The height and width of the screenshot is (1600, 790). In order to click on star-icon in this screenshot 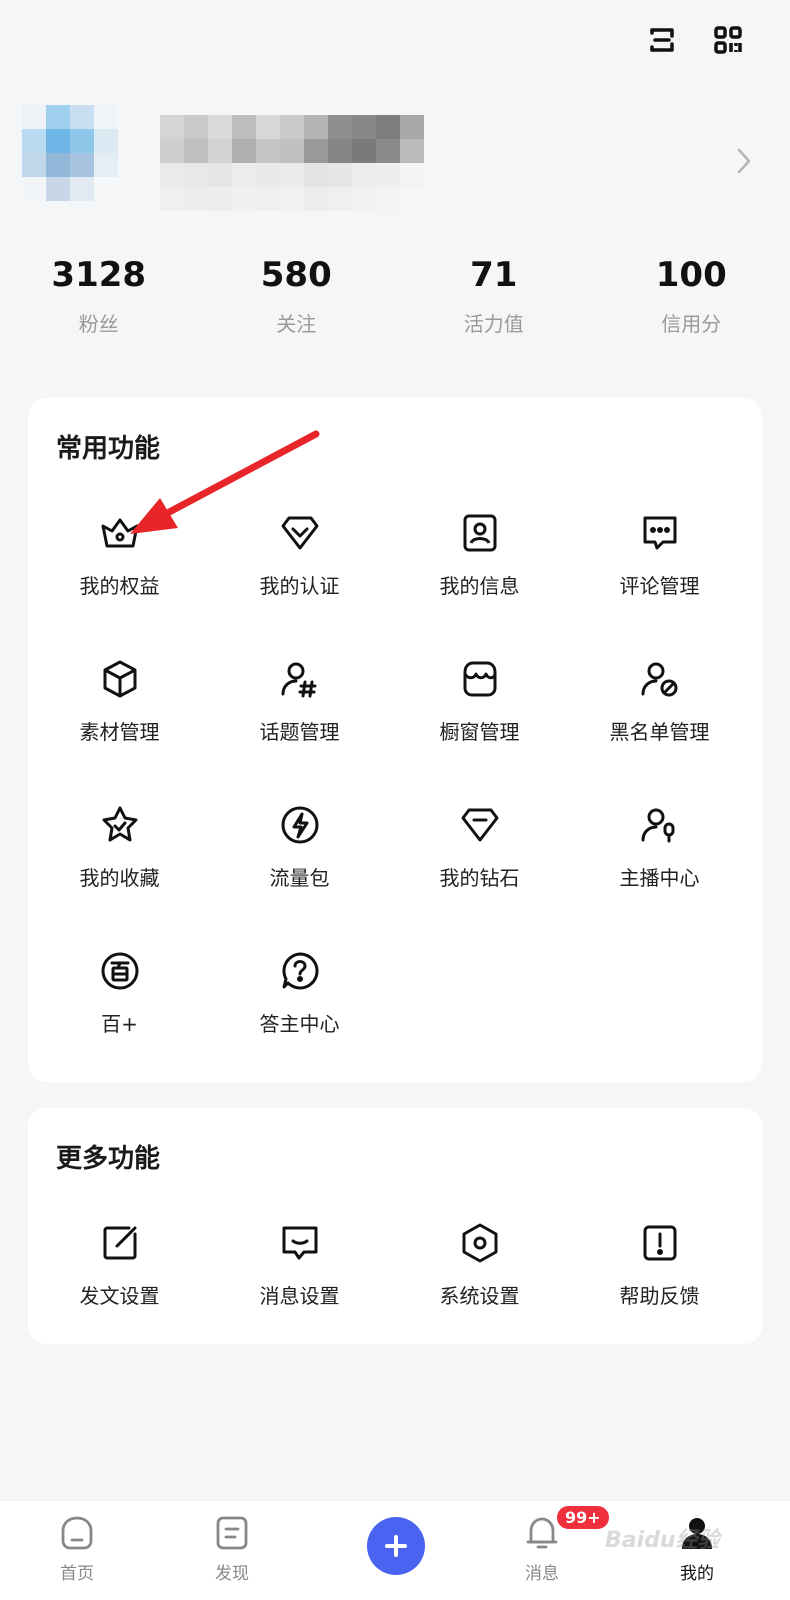, I will do `click(119, 824)`.